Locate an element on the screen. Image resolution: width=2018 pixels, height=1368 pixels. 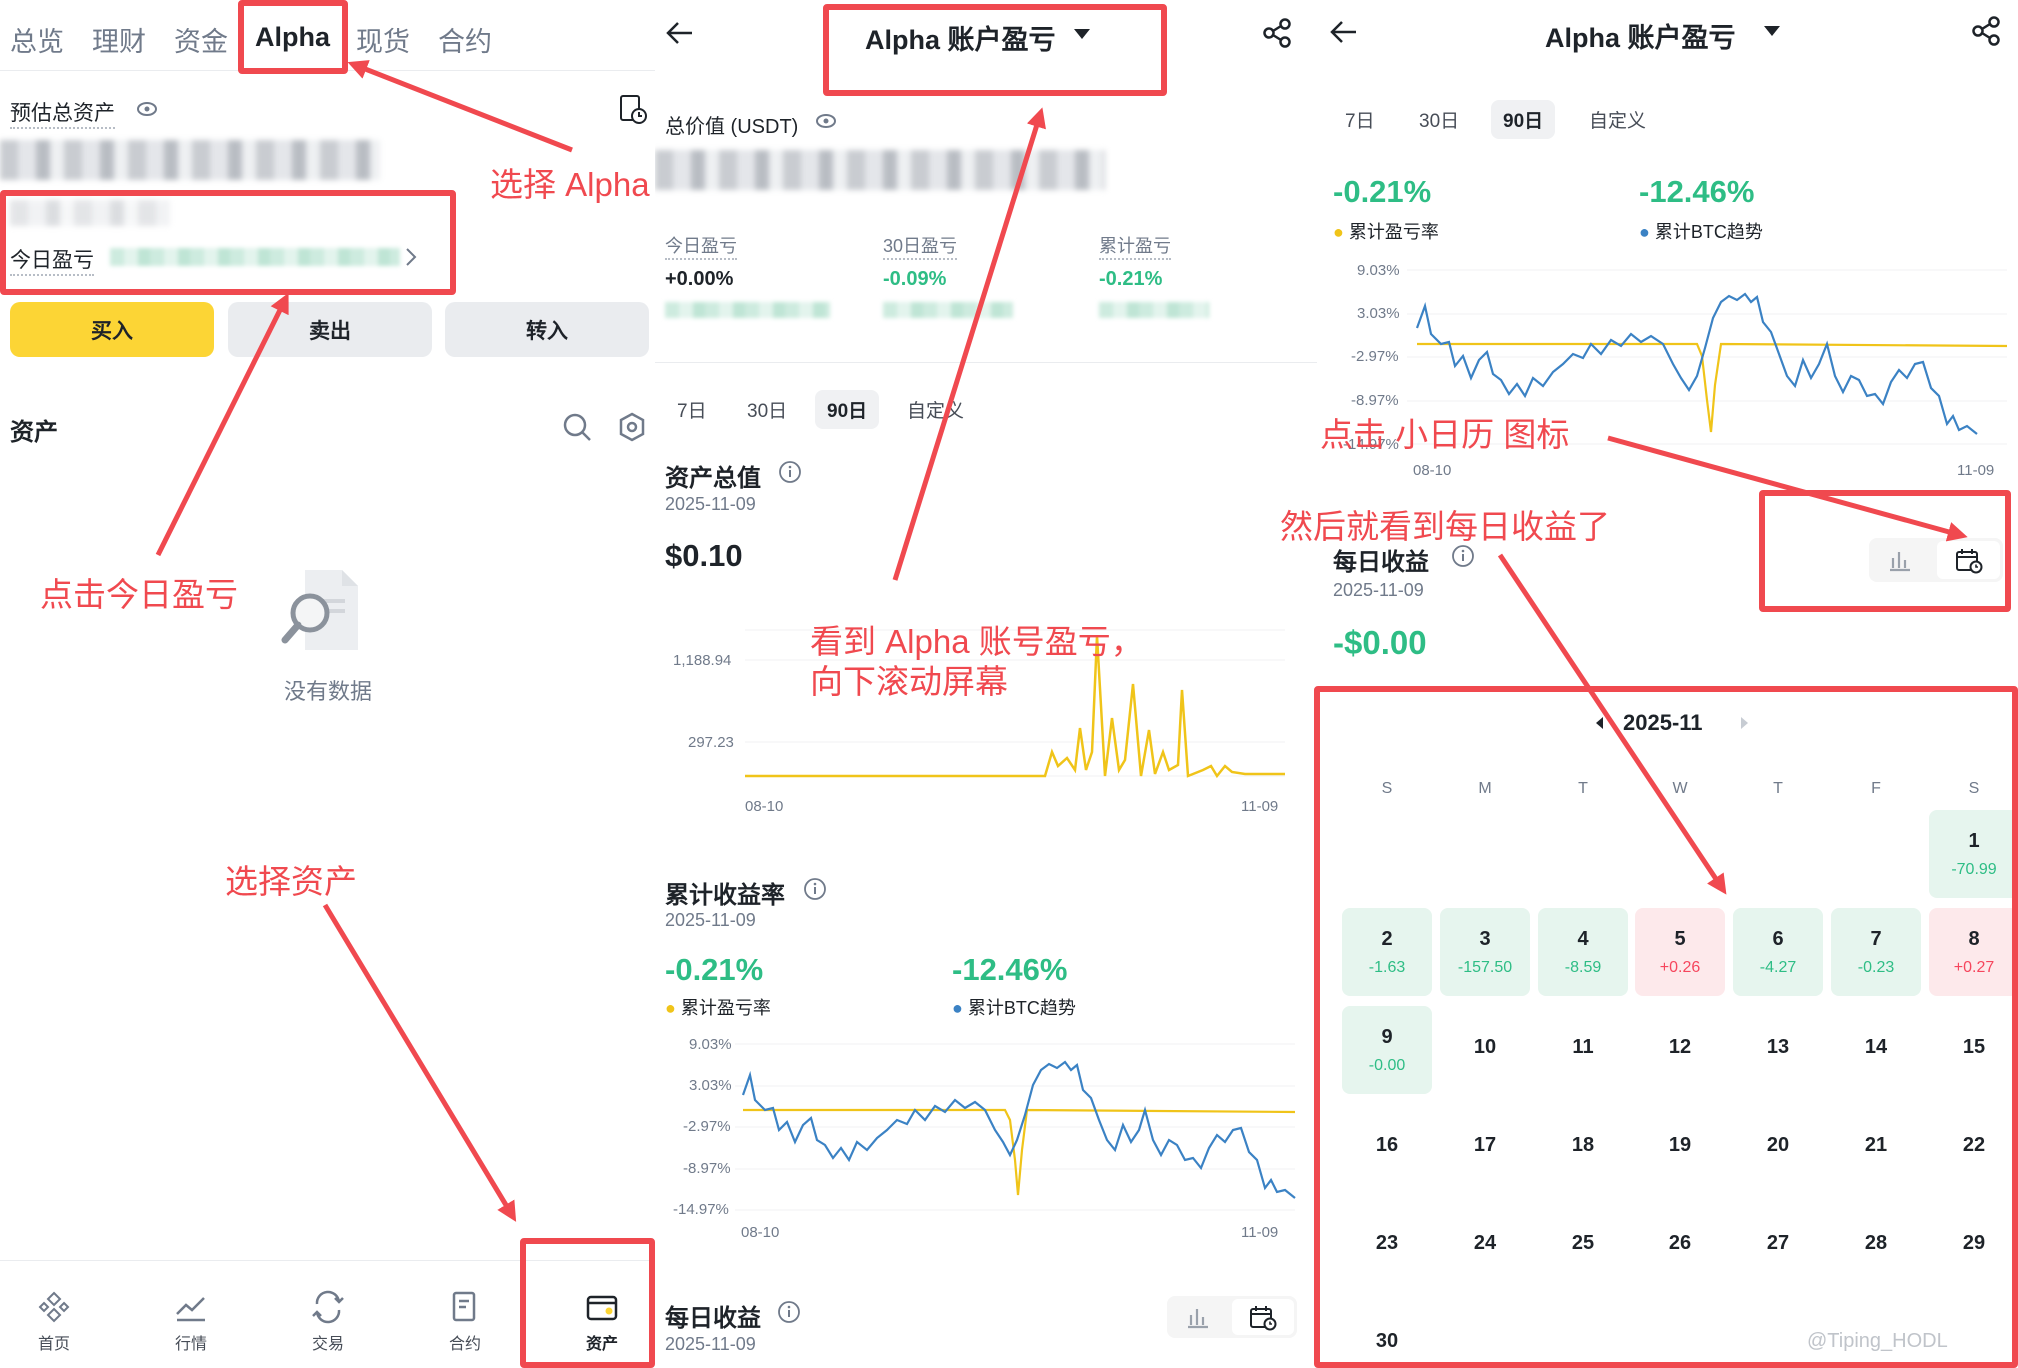
arrow-to-calendar-icon is located at coordinates (1787, 488).